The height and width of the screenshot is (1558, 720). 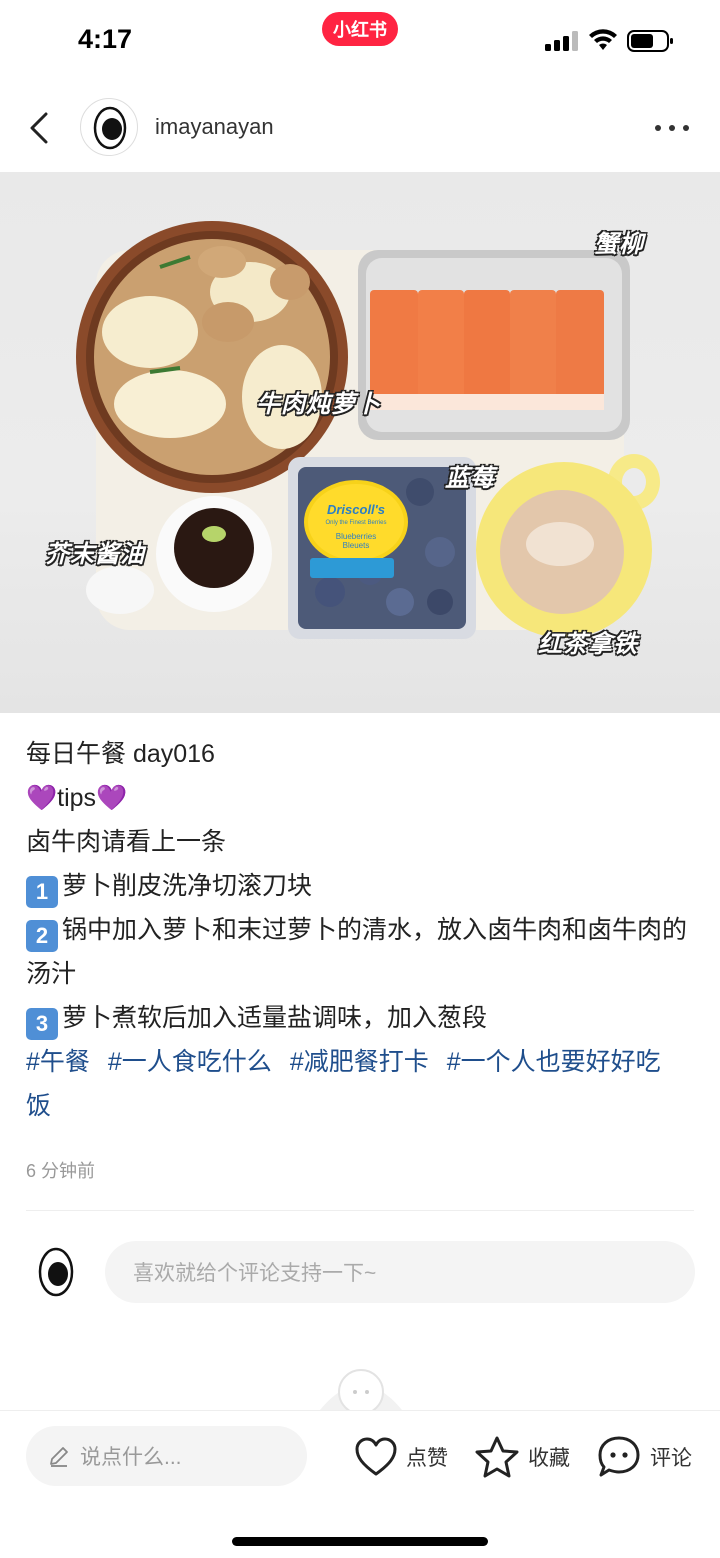 I want to click on like-button: 点赞, so click(x=401, y=1457).